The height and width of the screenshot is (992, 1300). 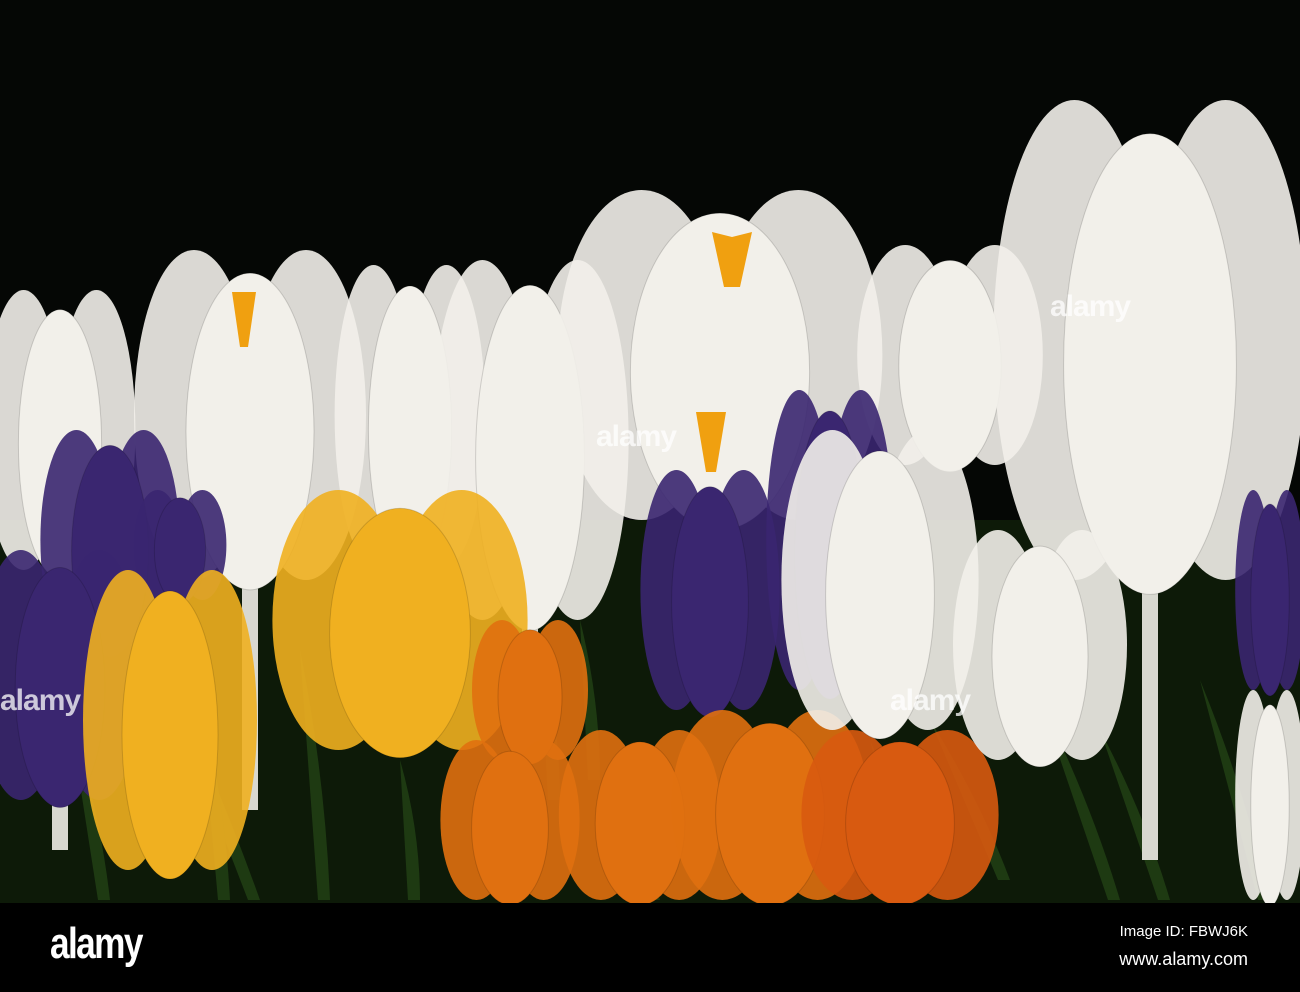 What do you see at coordinates (650, 947) in the screenshot?
I see `watermark-footer: alamy Image ID: FBWJ6K www.alamy.com` at bounding box center [650, 947].